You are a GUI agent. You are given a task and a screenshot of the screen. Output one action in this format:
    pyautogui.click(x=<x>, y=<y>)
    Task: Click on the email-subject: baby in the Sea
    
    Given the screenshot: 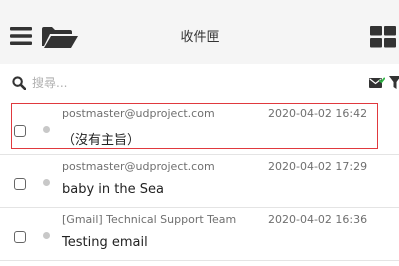 What is the action you would take?
    pyautogui.click(x=113, y=189)
    